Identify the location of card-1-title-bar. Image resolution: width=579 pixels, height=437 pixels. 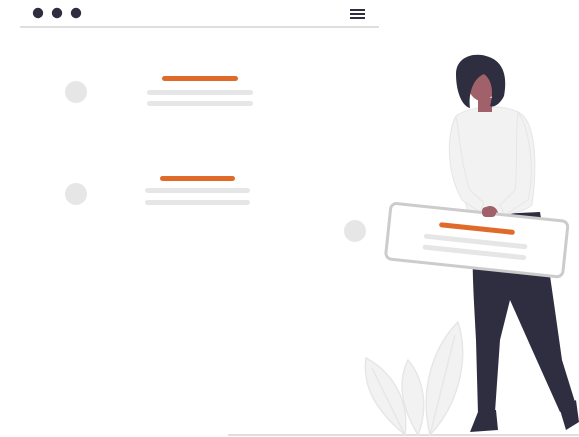
(200, 78).